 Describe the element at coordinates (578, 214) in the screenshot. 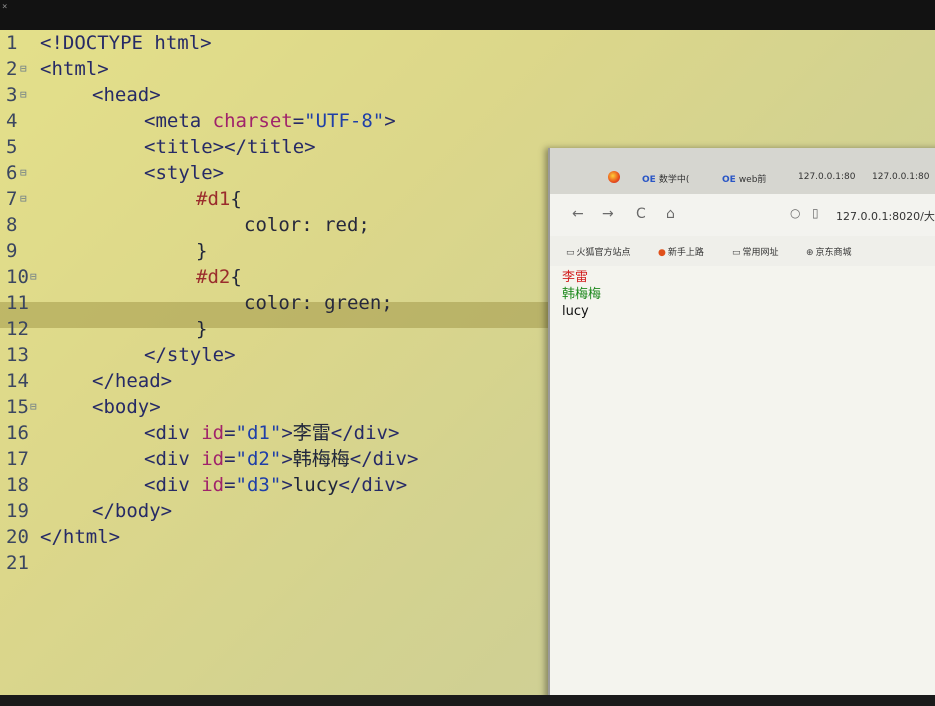

I see `back-icon: ←` at that location.